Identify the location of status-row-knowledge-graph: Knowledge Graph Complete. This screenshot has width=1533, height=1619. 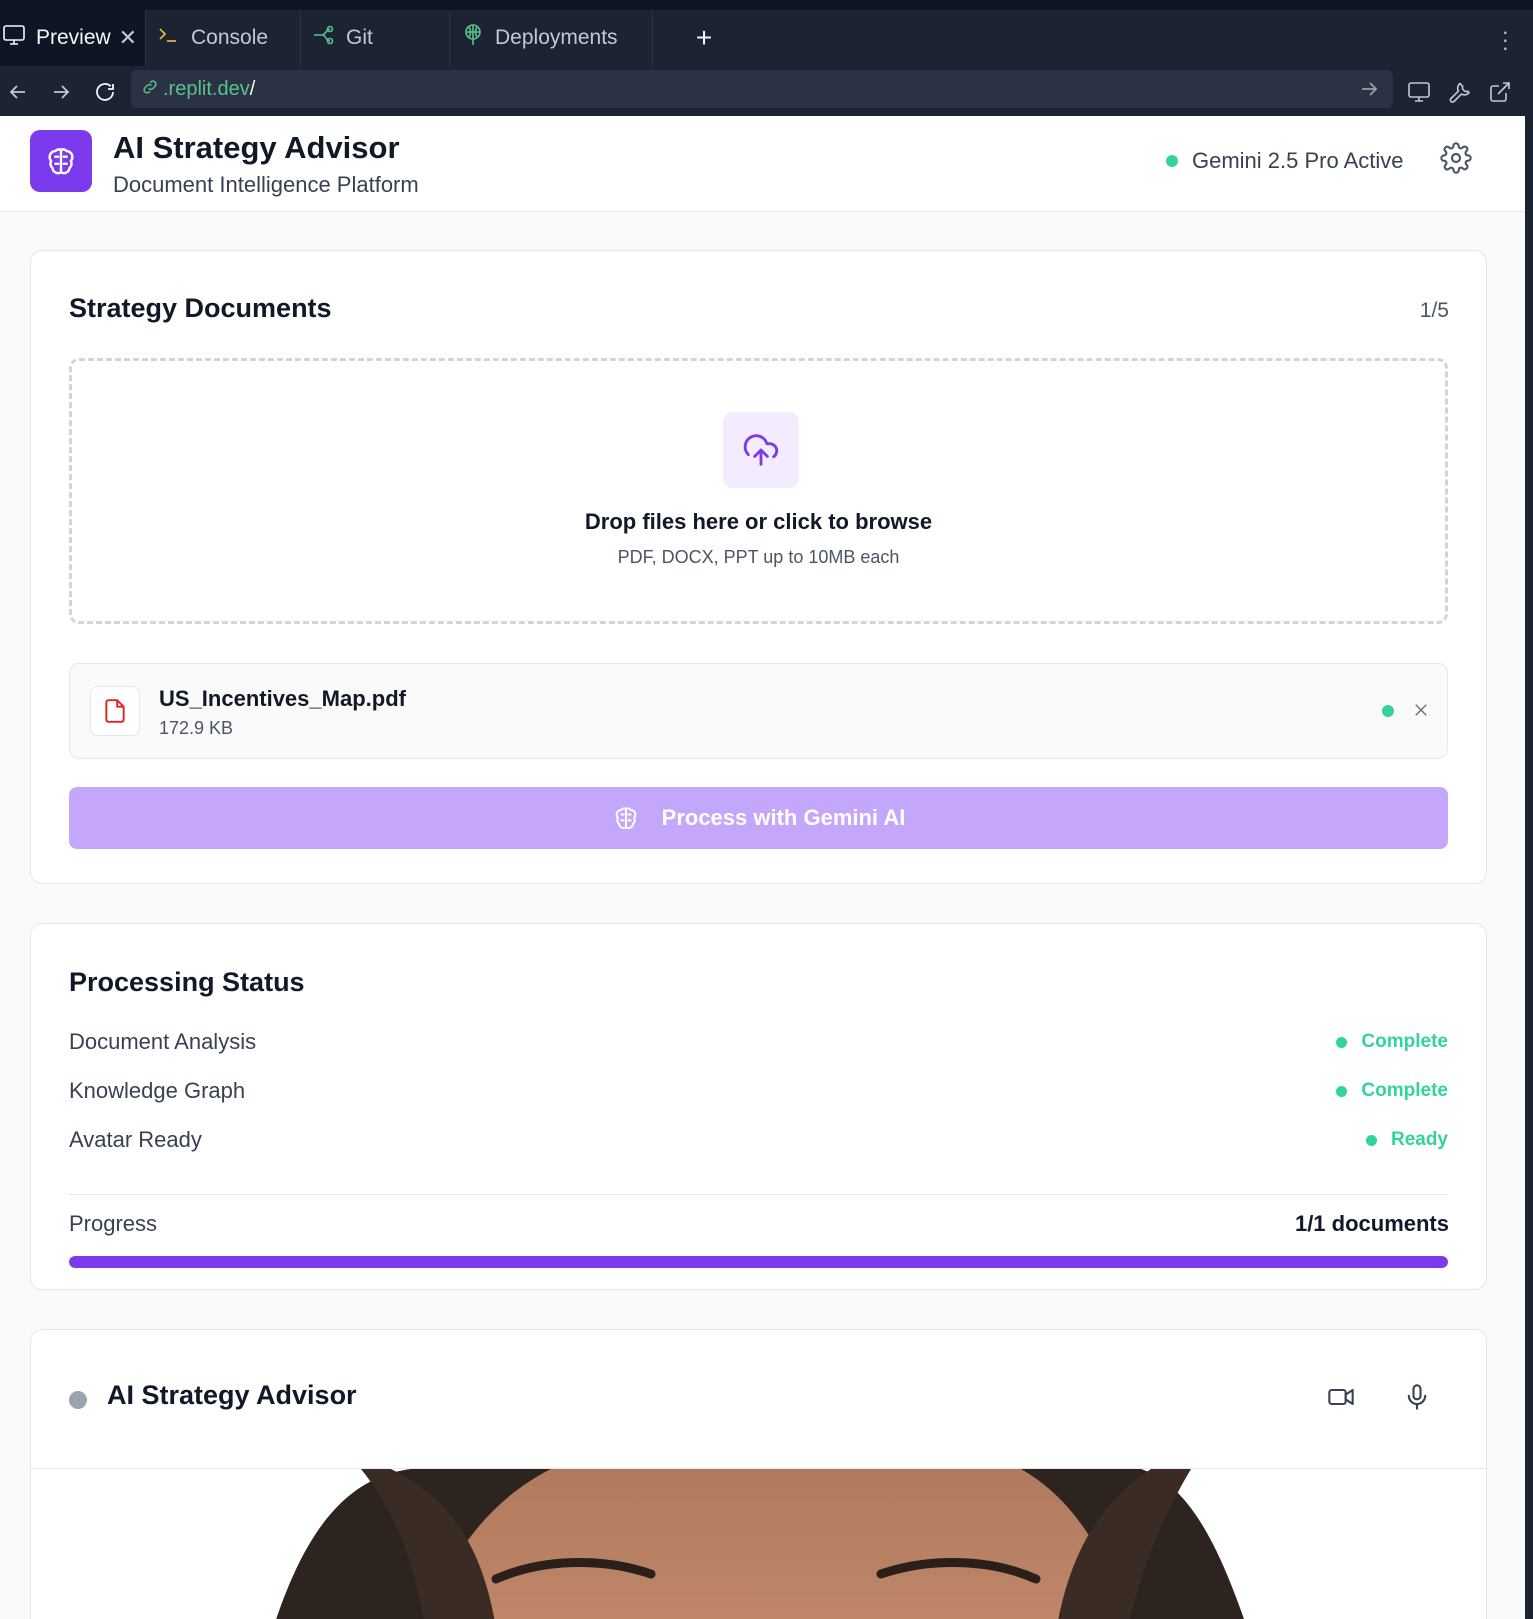
(758, 1093).